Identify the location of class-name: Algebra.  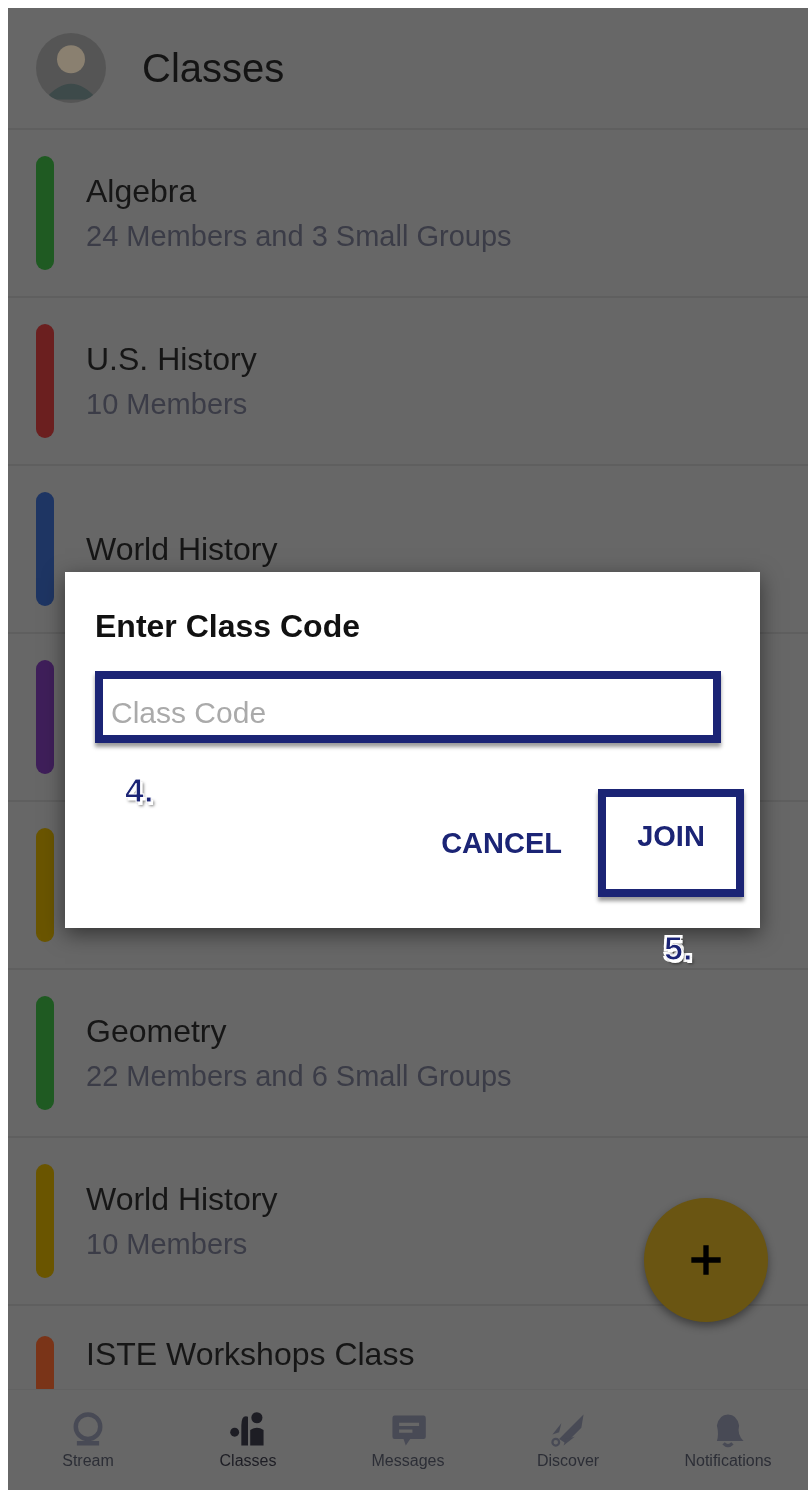
(142, 191).